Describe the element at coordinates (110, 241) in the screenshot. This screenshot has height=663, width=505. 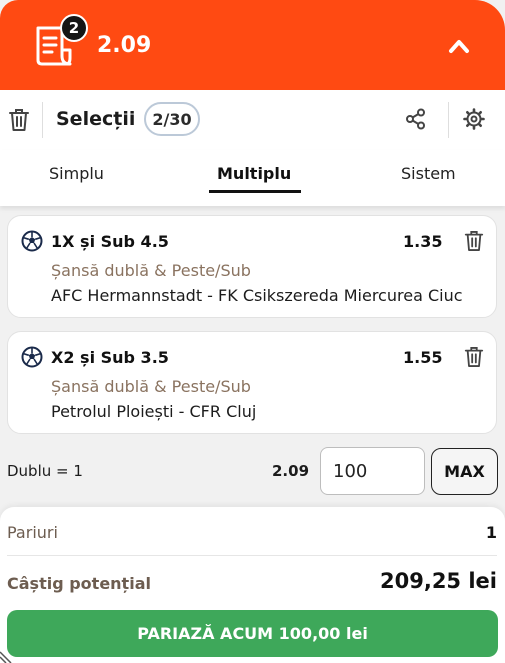
I see `selection-pick: 1X și Sub 4.5` at that location.